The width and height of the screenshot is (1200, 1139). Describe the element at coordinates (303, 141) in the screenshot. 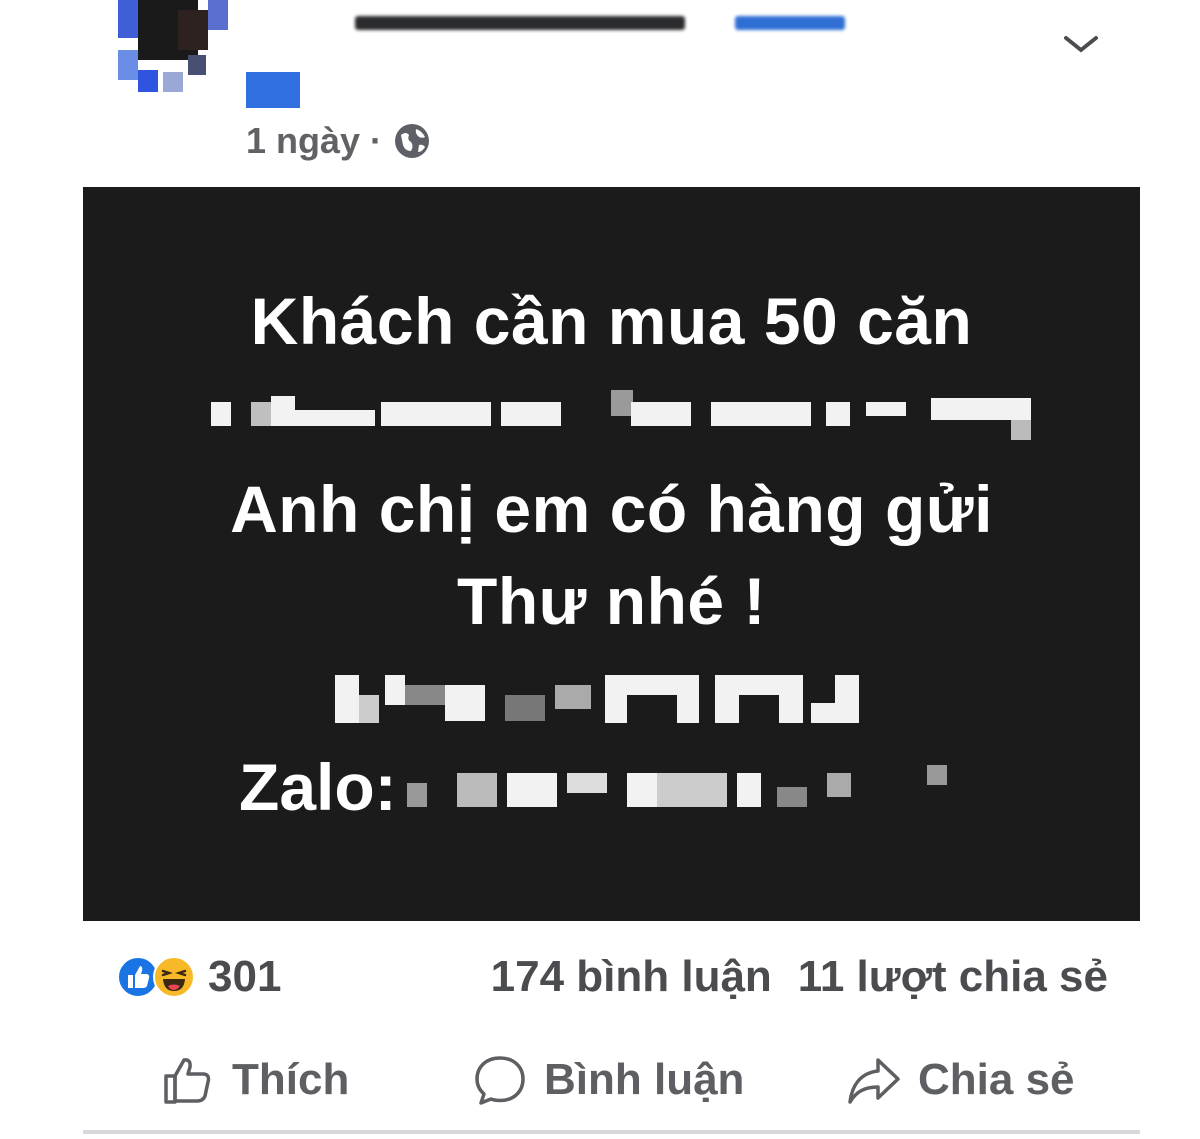

I see `post-timestamp: 1 ngày` at that location.